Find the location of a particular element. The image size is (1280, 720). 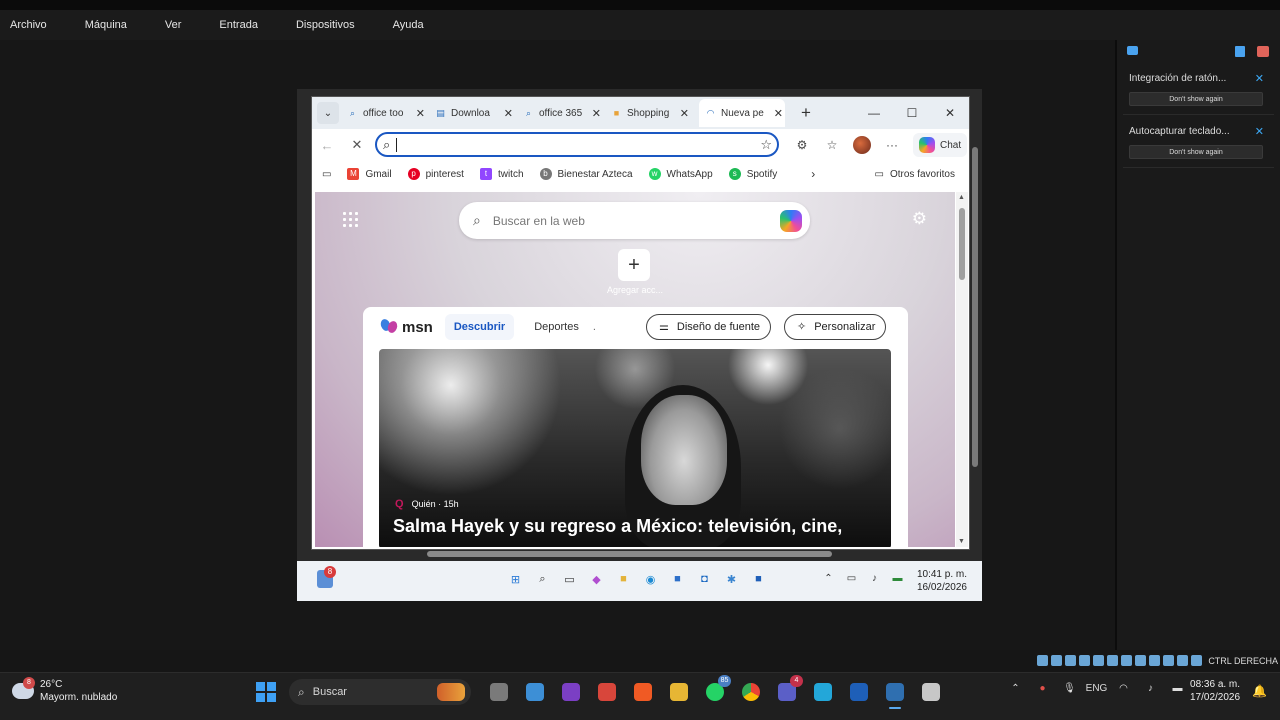

address-bar: ⌕ ☆ is located at coordinates (577, 144).